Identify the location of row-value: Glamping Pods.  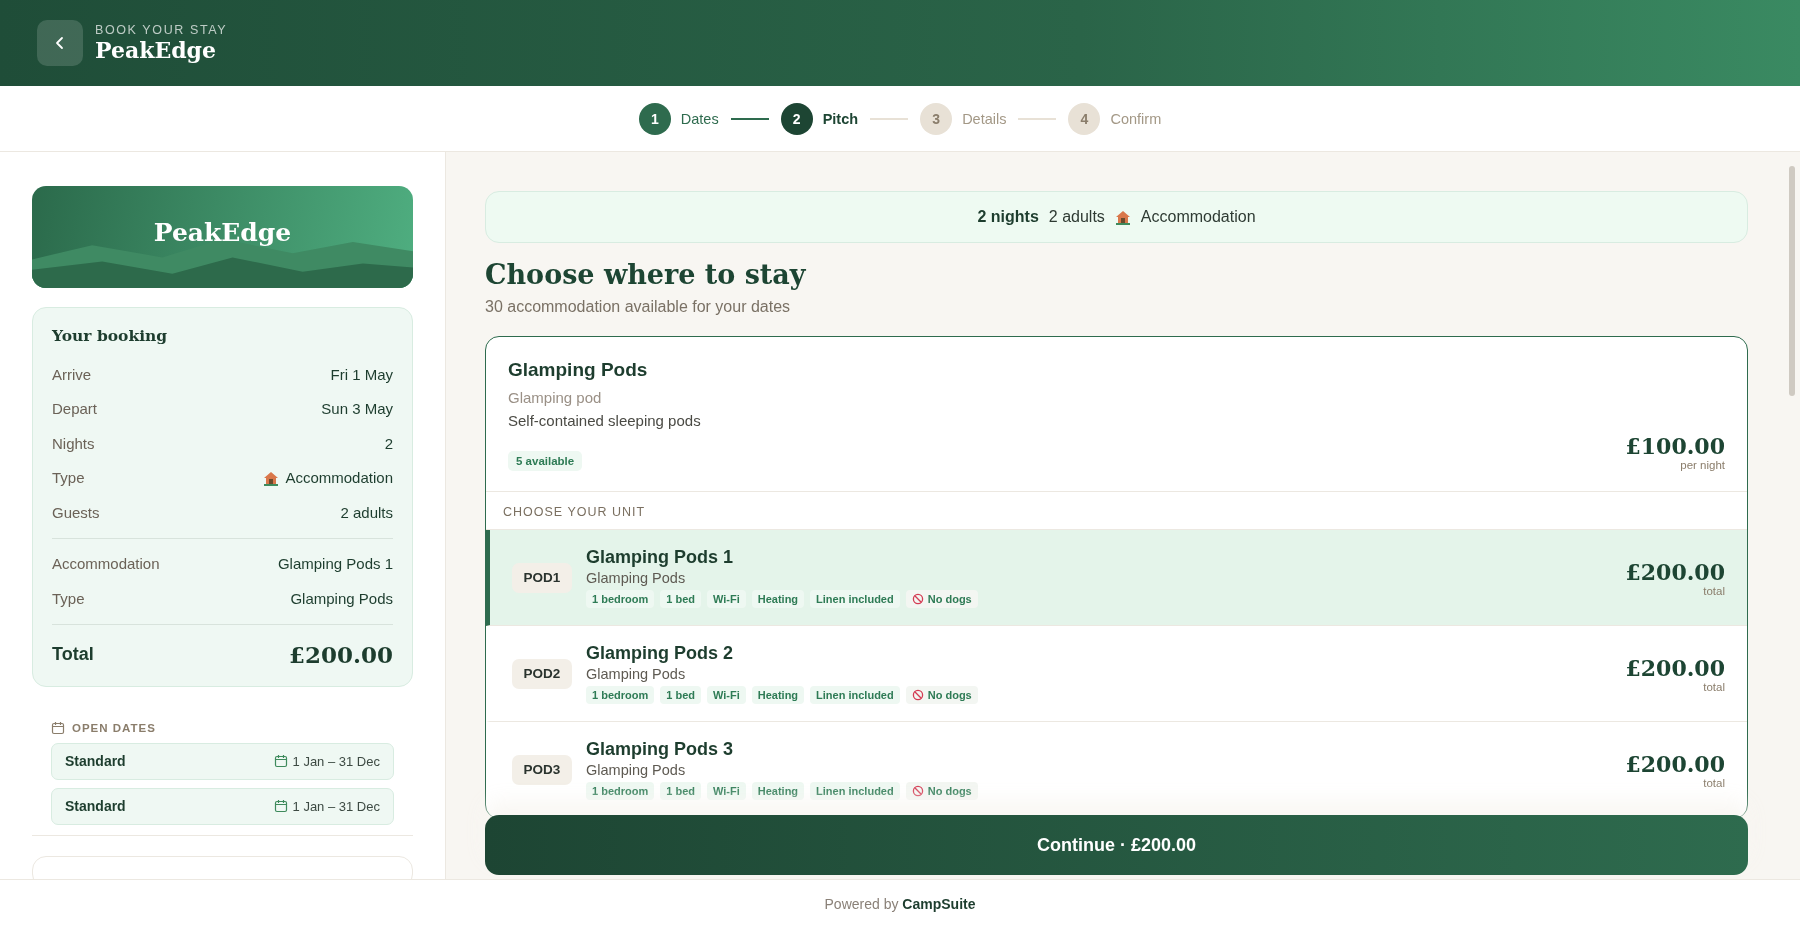
(341, 598).